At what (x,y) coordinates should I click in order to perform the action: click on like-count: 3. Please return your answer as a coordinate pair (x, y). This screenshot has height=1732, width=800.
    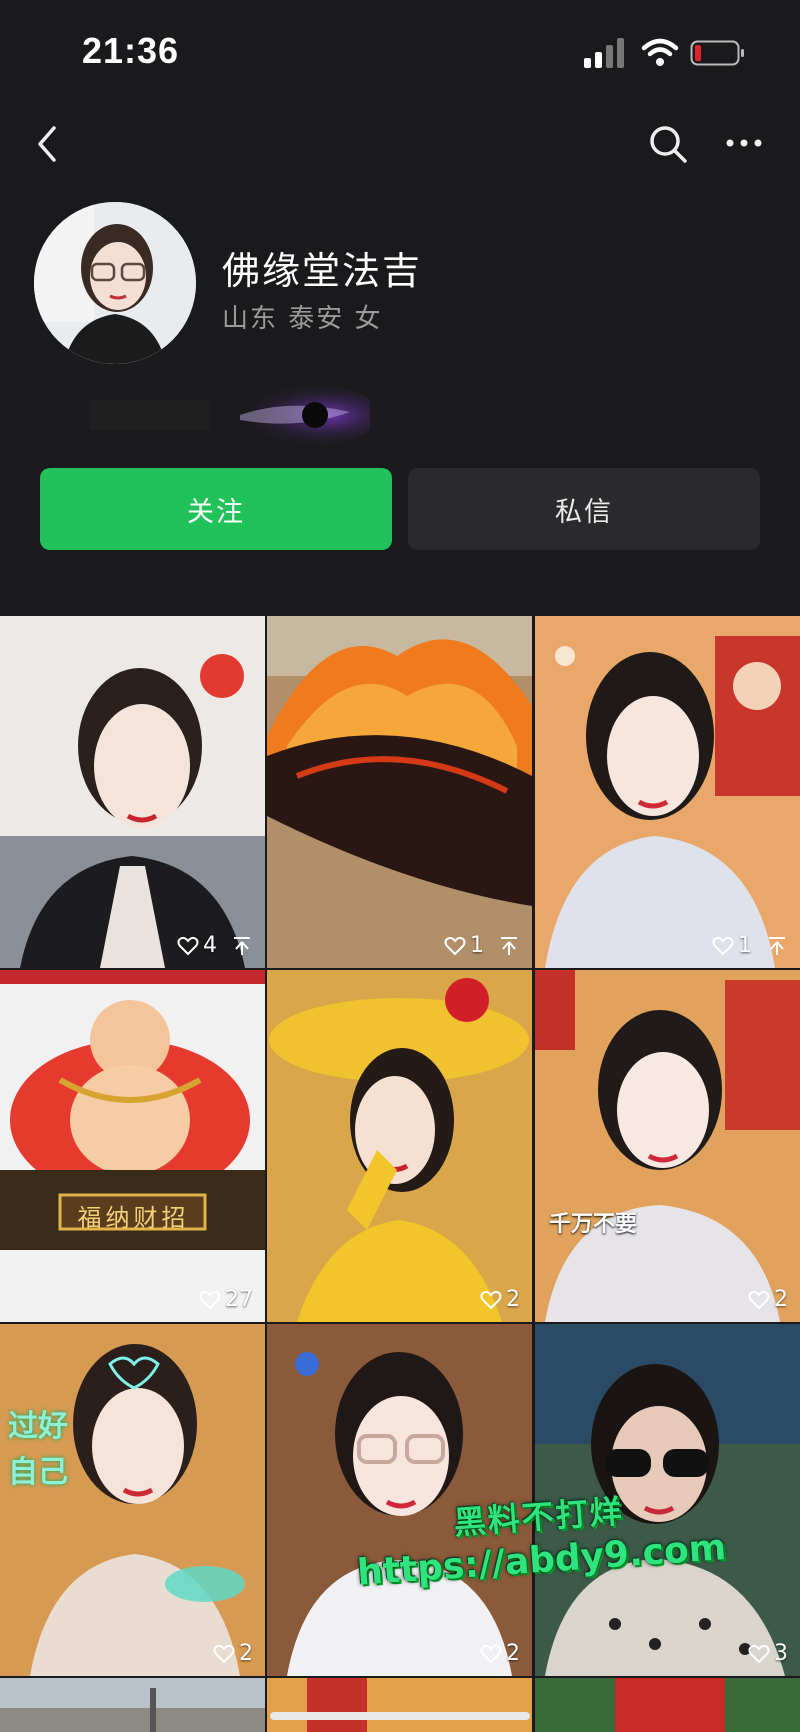
    Looking at the image, I should click on (781, 1653).